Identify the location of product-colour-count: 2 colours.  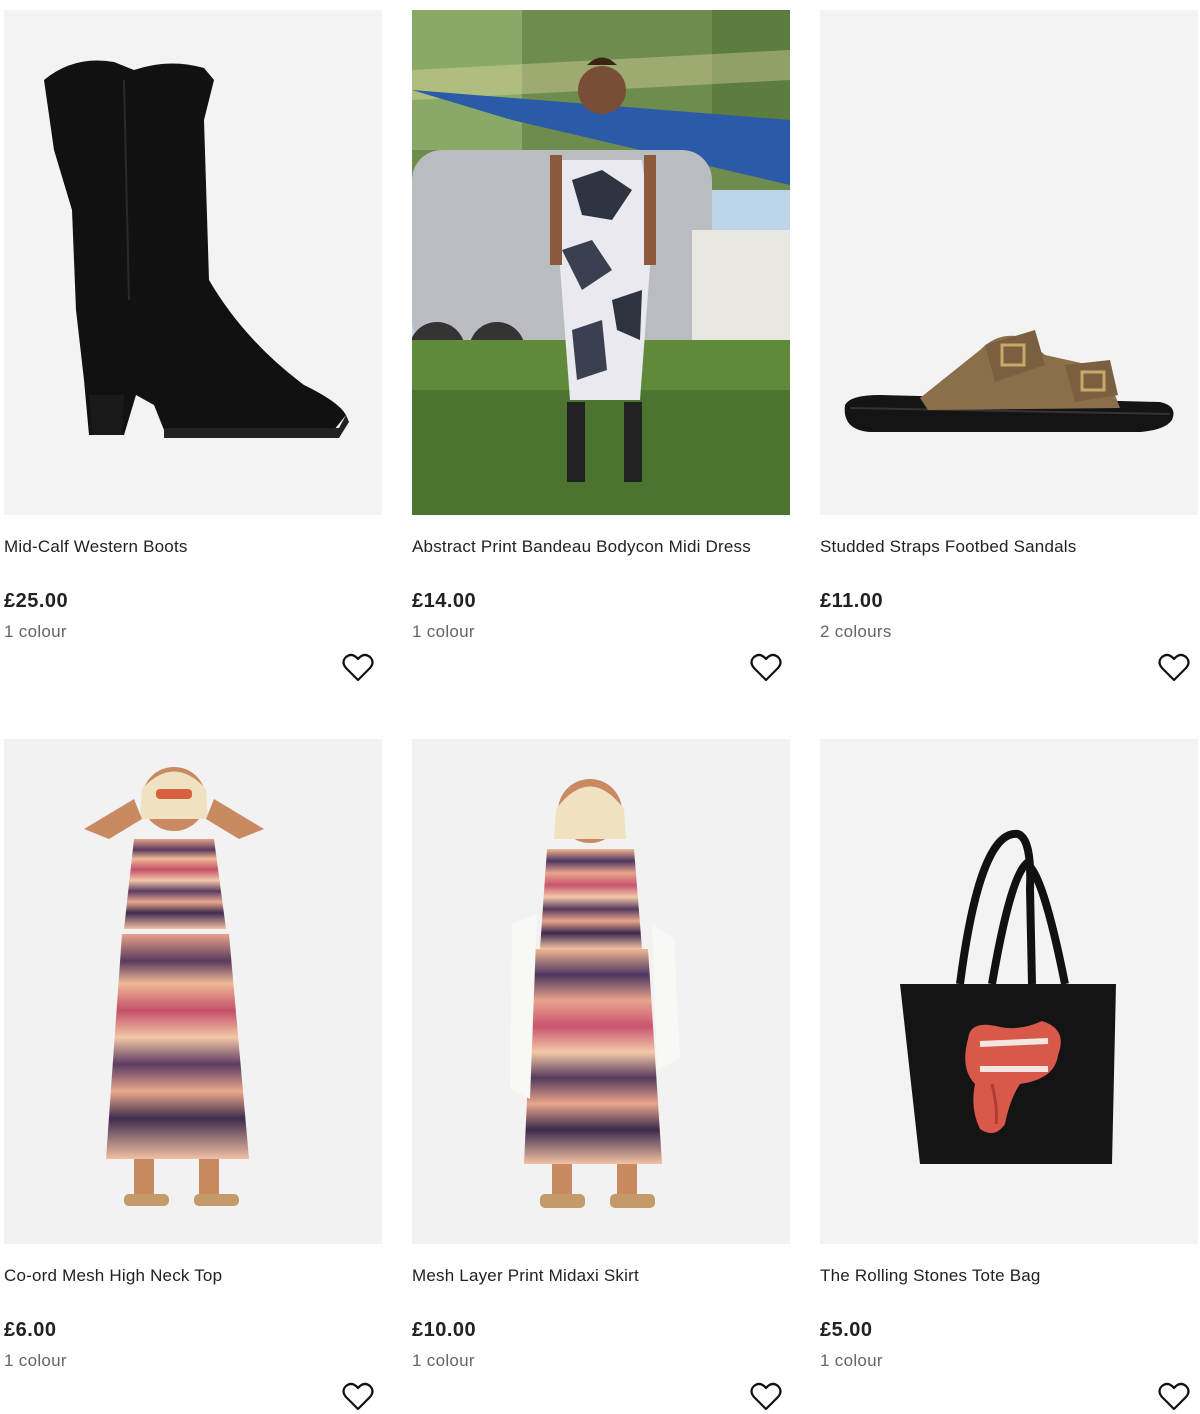
(856, 631).